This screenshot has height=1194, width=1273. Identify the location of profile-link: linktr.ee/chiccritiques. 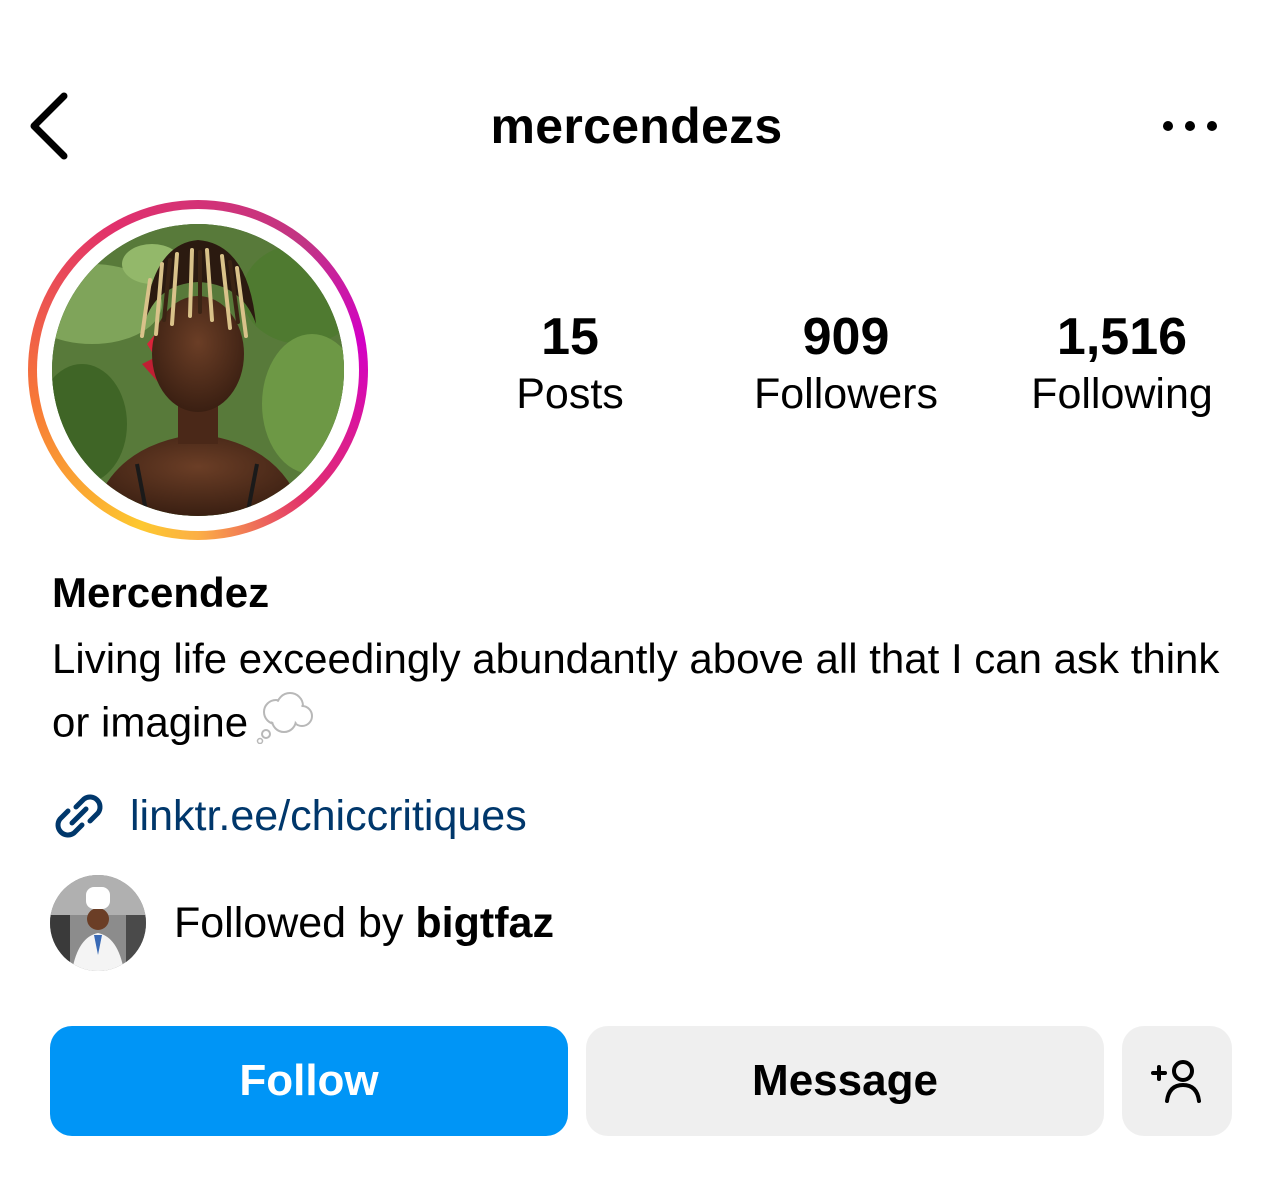
(288, 816).